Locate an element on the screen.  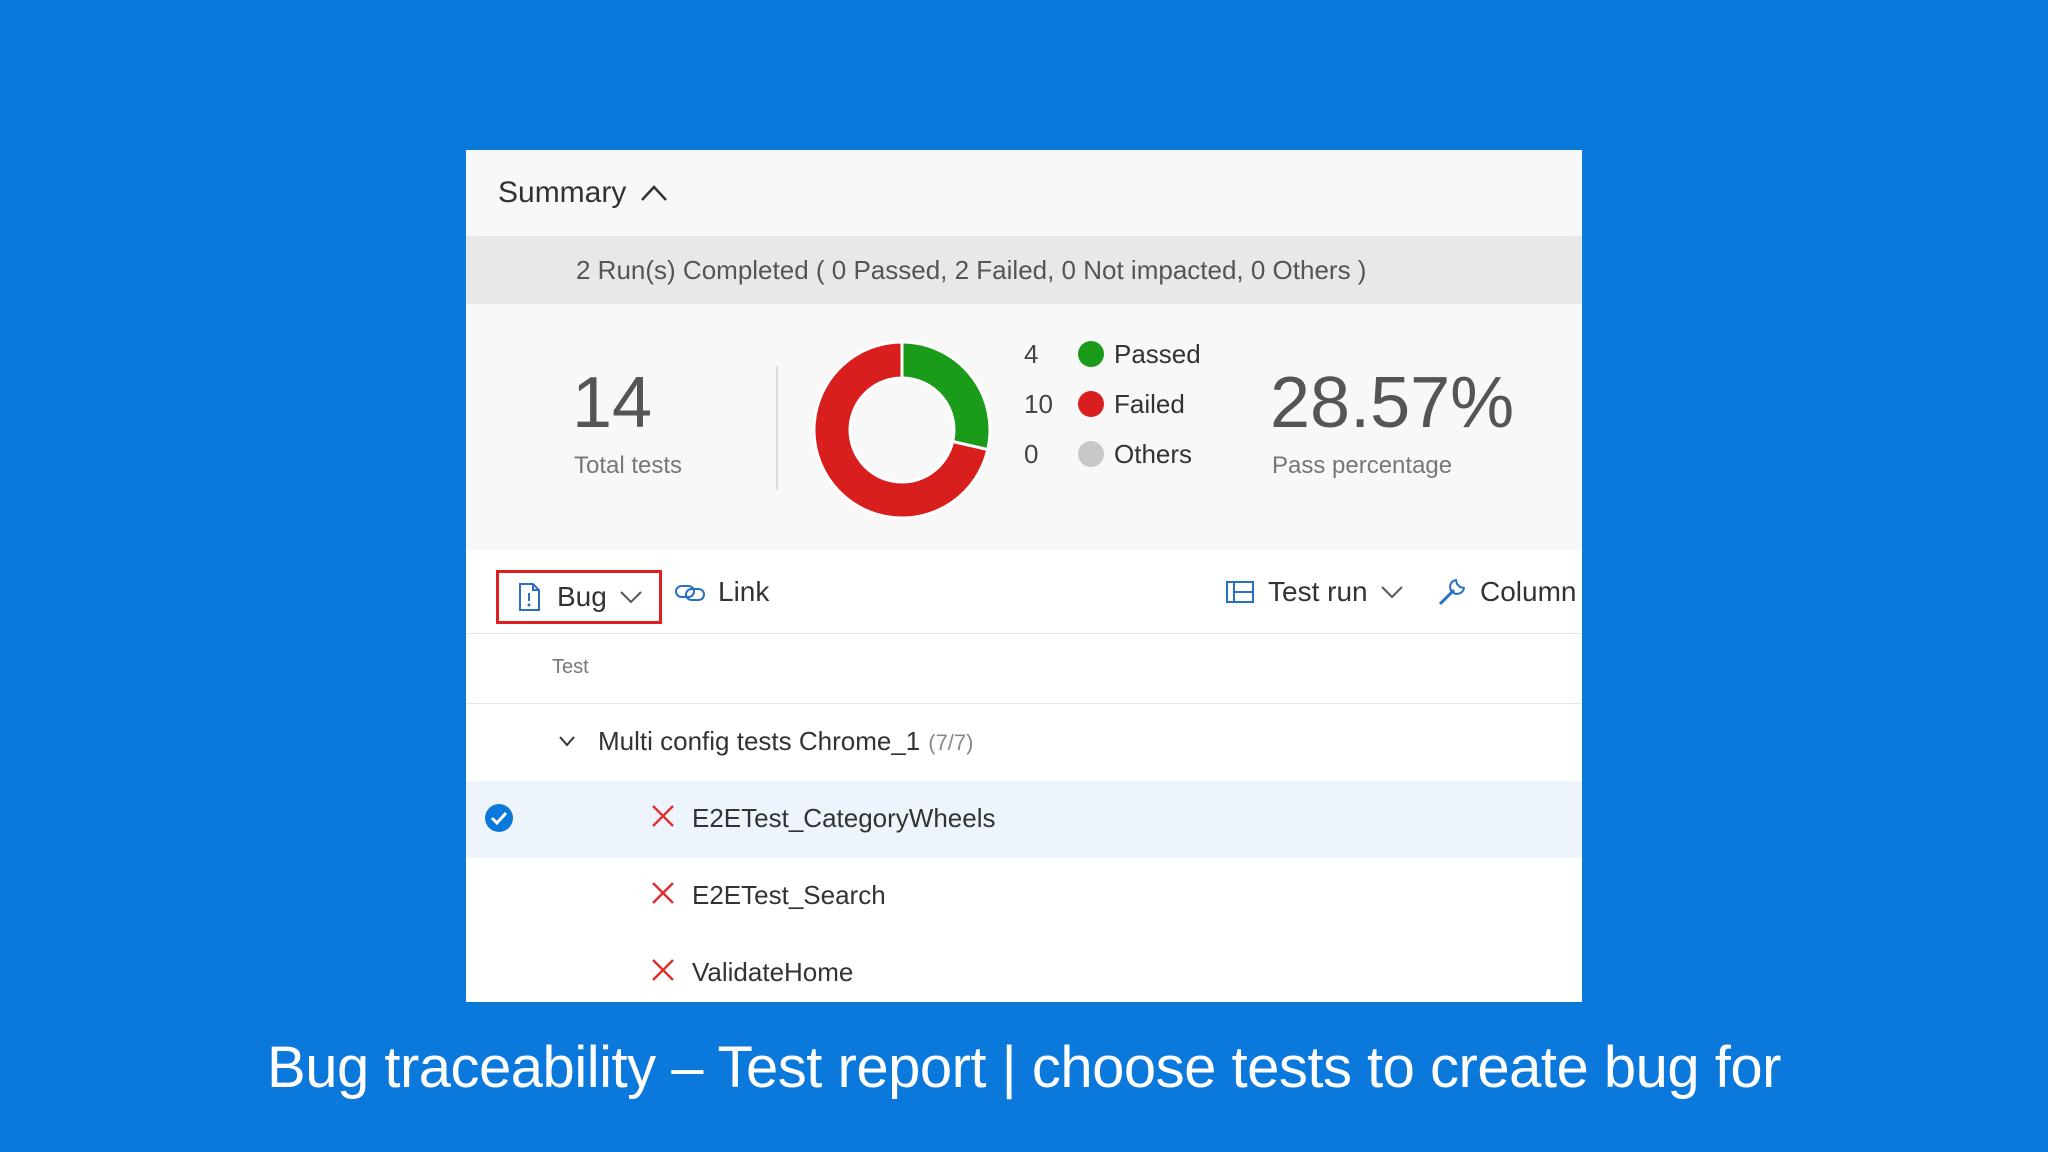
test-group-name: Multi config tests Chrome_1 (7/7) is located at coordinates (786, 741).